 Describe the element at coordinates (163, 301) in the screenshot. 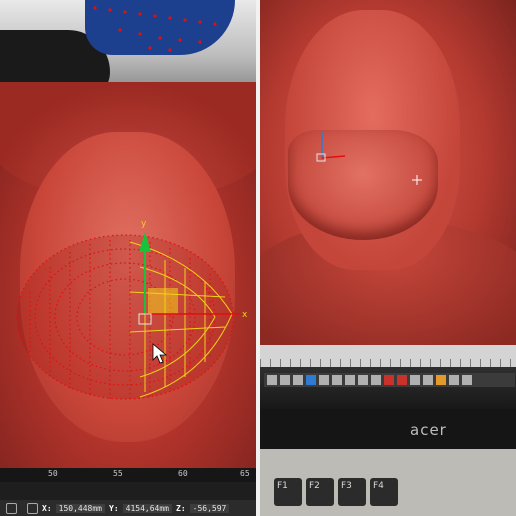

I see `gizmo-plane-handle` at that location.